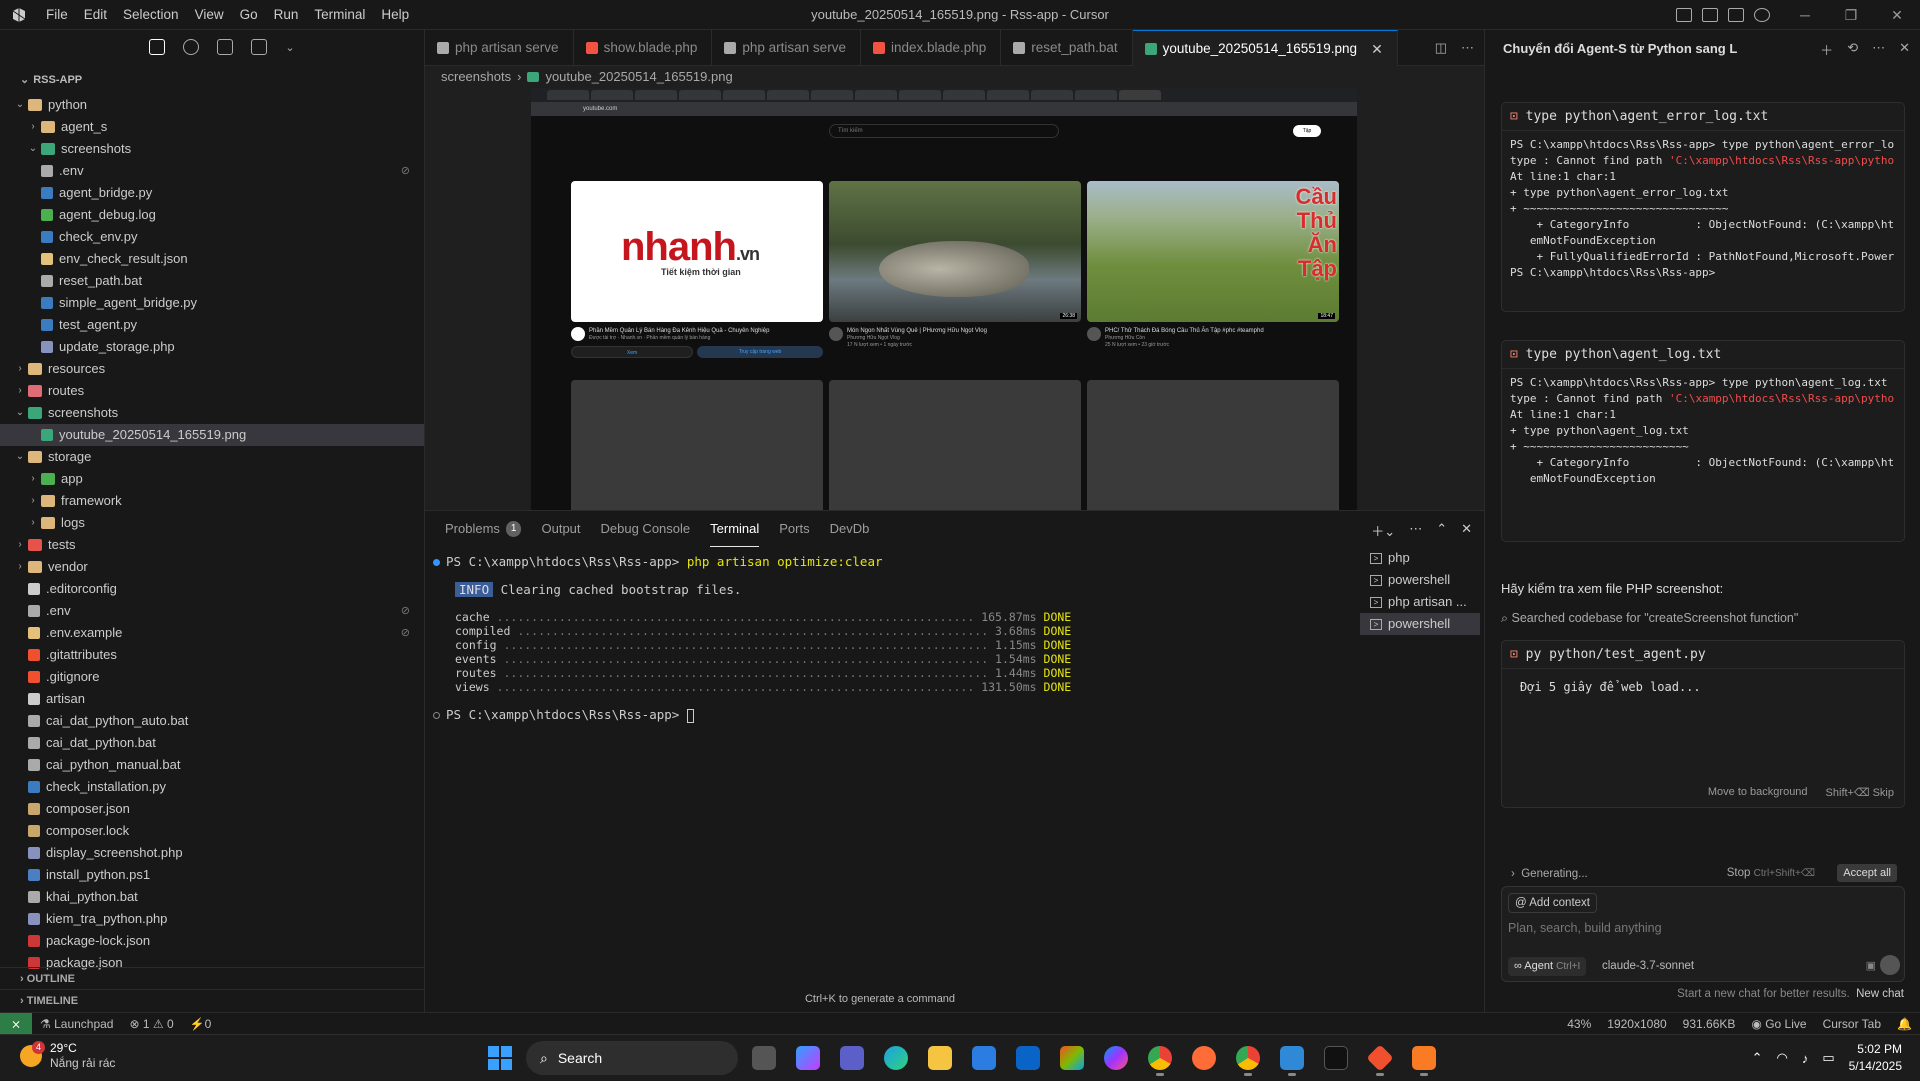 The width and height of the screenshot is (1920, 1081). Describe the element at coordinates (212, 721) in the screenshot. I see `file-item: cai_dat_python_auto.bat` at that location.